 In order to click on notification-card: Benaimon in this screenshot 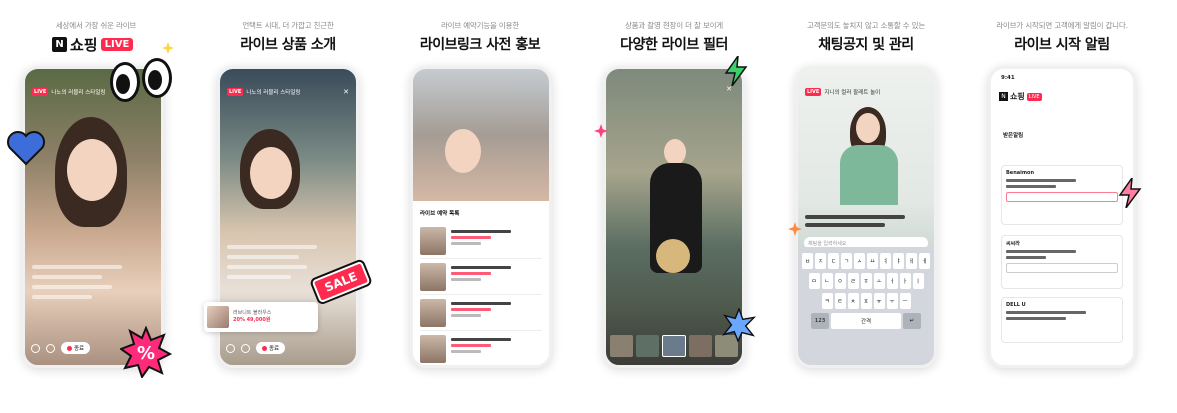, I will do `click(1062, 195)`.